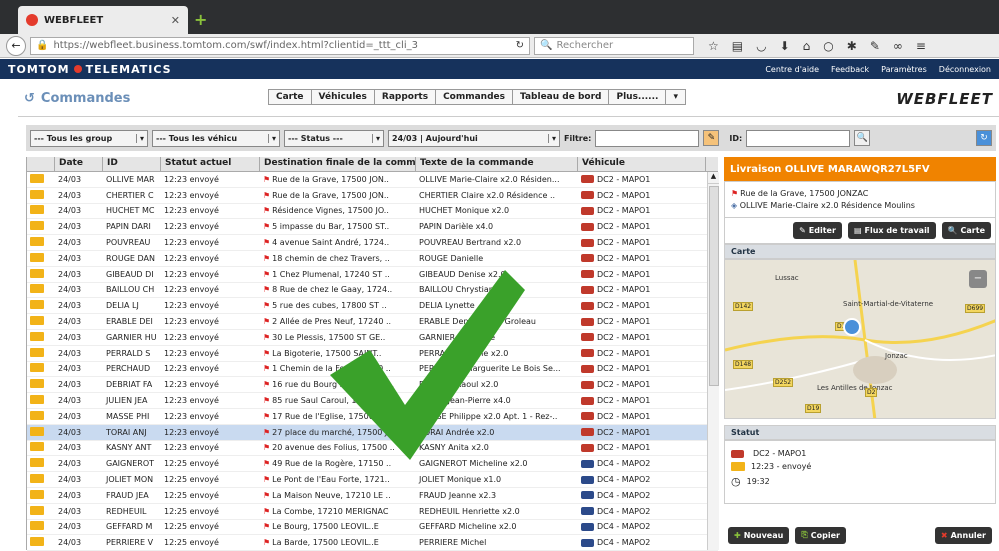  What do you see at coordinates (191, 527) in the screenshot?
I see `cell-status: 12:25 envoyé` at bounding box center [191, 527].